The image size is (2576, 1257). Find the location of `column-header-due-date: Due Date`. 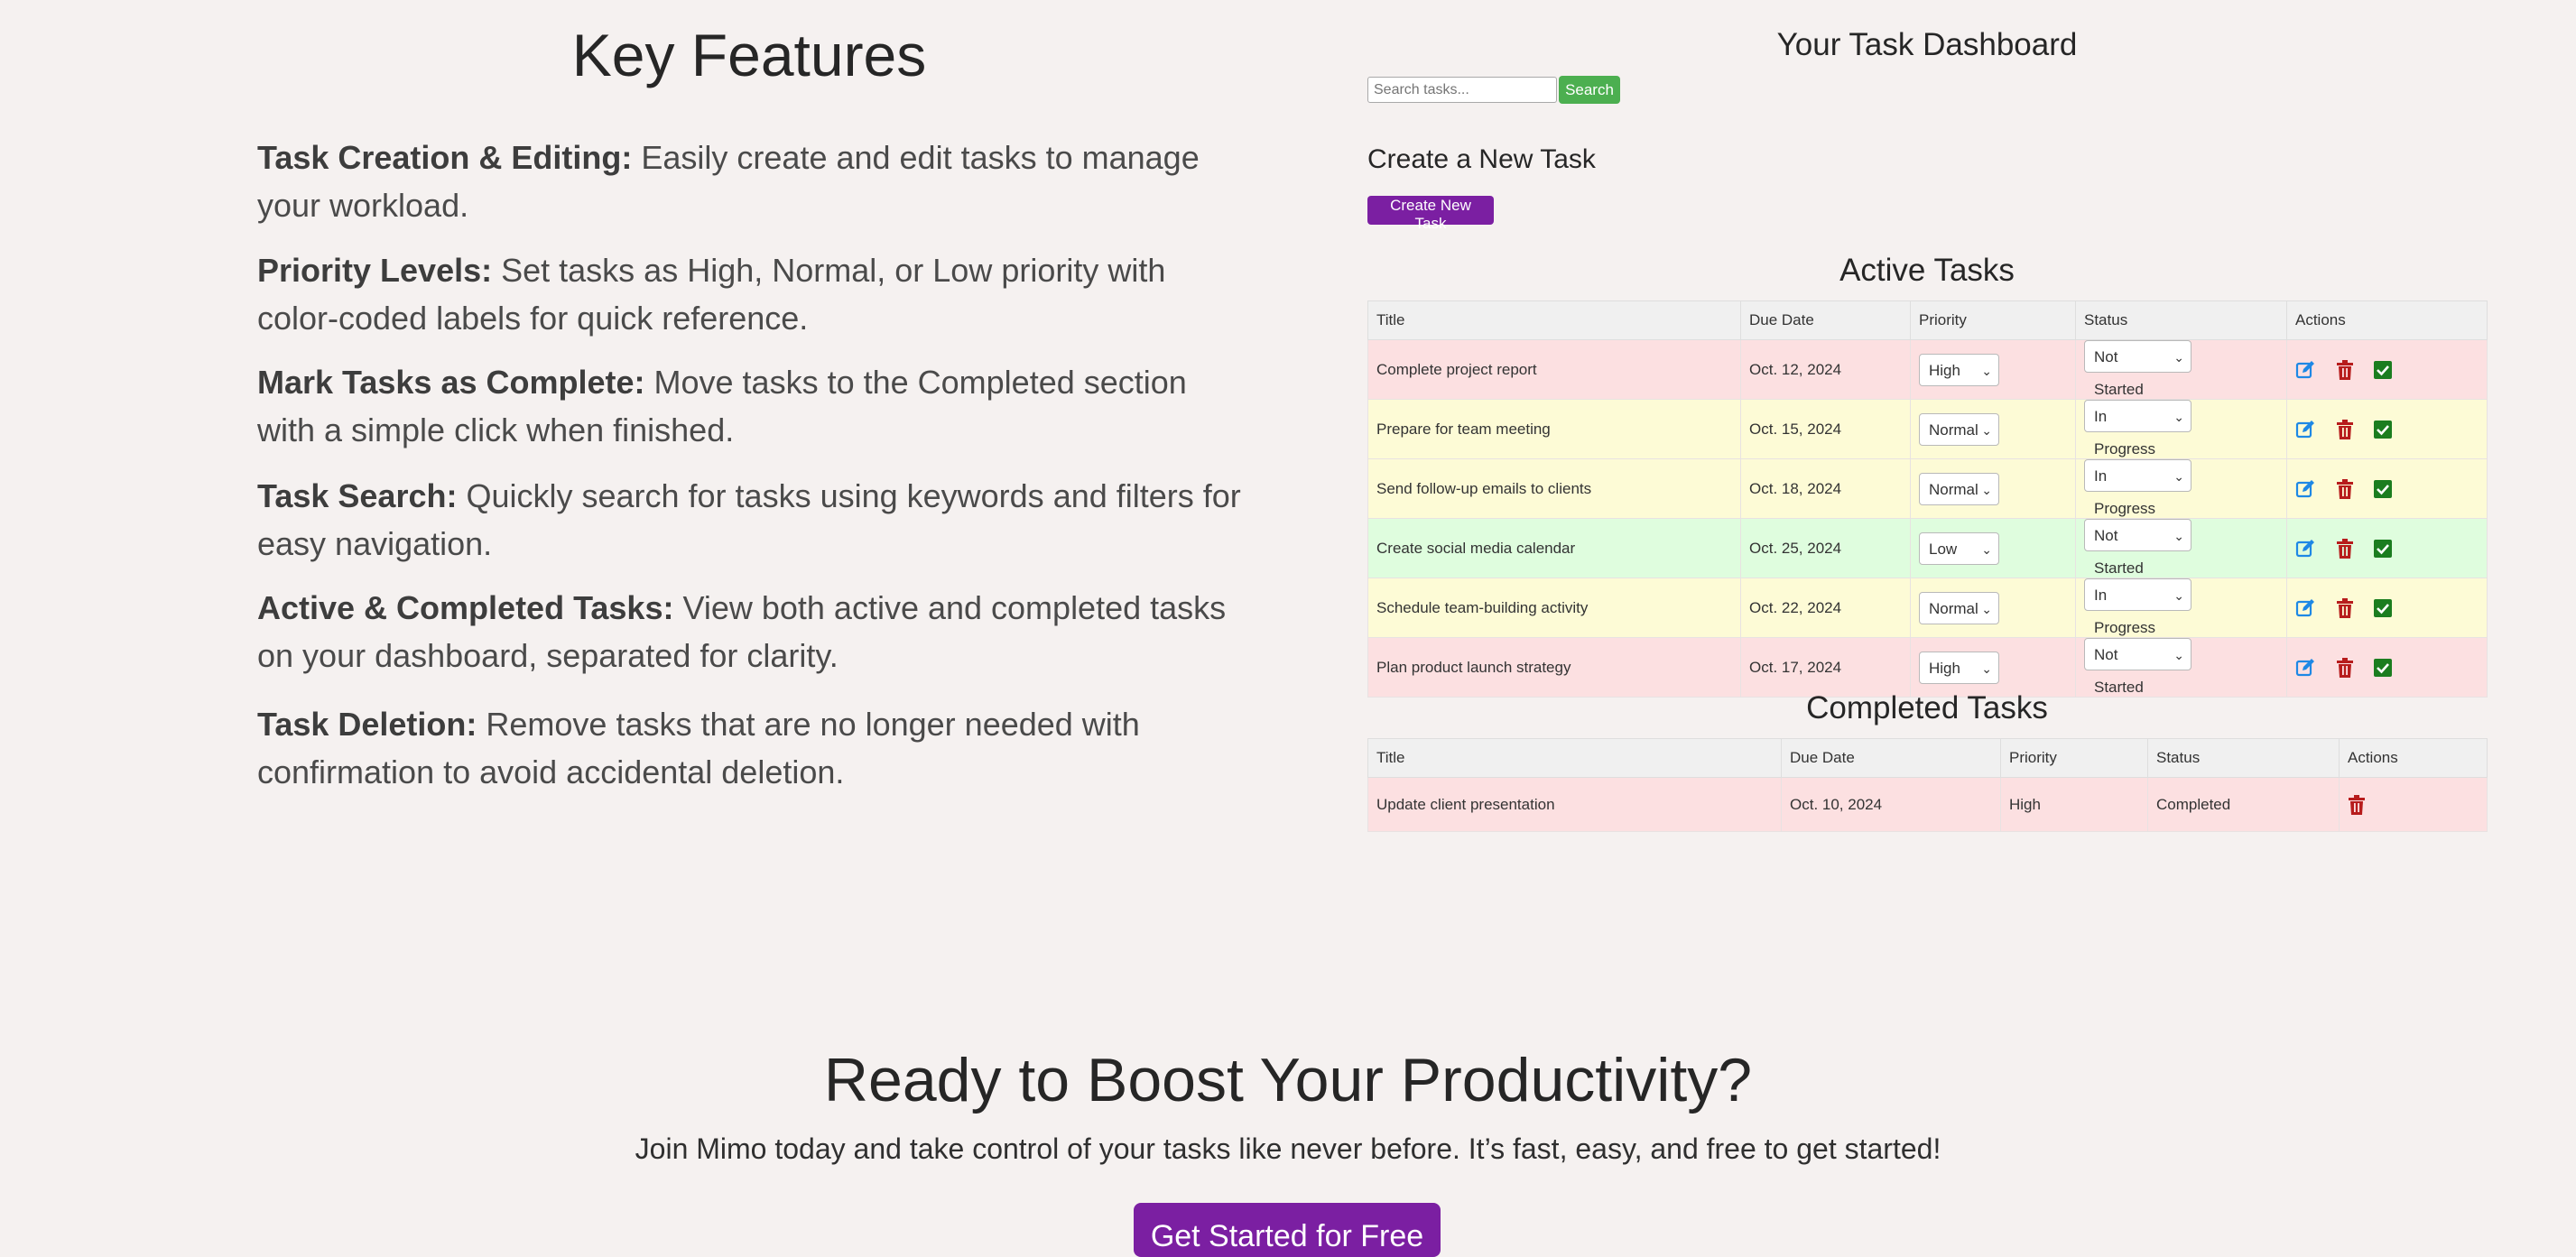

column-header-due-date: Due Date is located at coordinates (1825, 320).